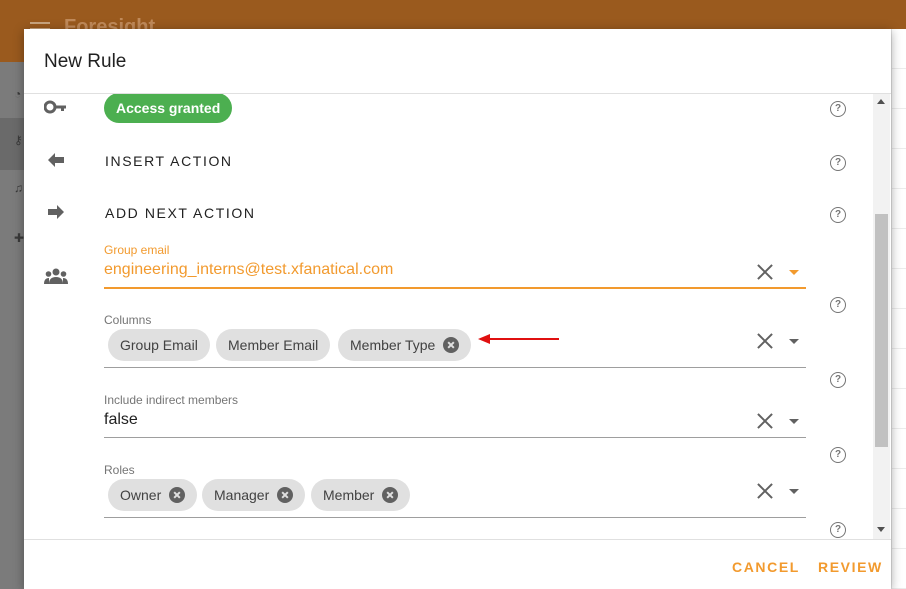 Image resolution: width=906 pixels, height=589 pixels. Describe the element at coordinates (242, 495) in the screenshot. I see `chip-label: Manager` at that location.